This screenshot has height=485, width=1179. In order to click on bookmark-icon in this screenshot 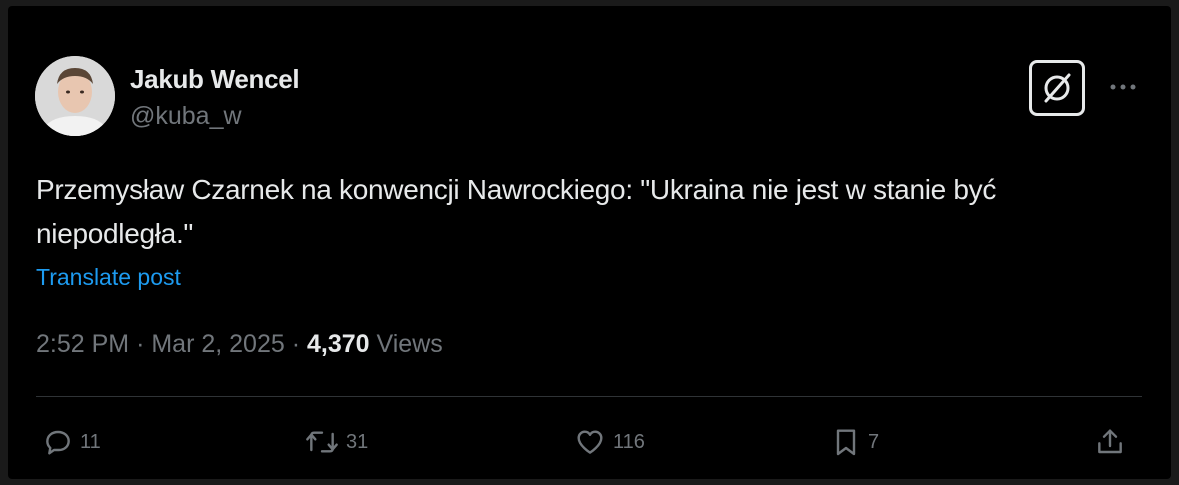, I will do `click(846, 442)`.